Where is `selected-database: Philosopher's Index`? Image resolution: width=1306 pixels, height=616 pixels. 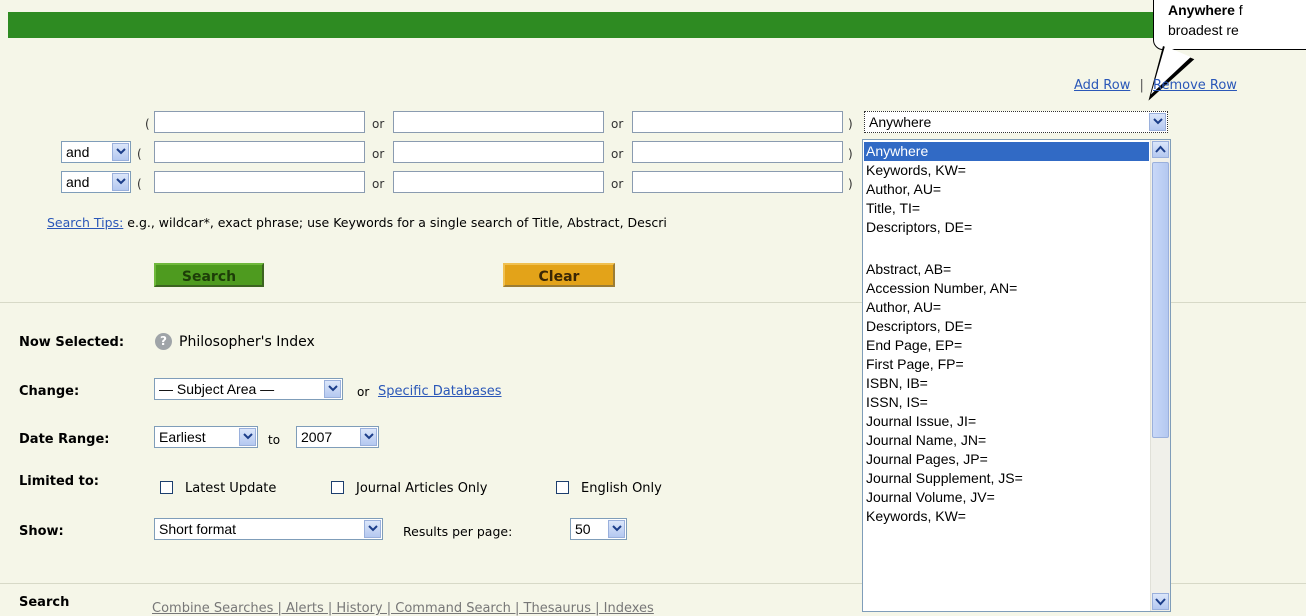 selected-database: Philosopher's Index is located at coordinates (247, 342).